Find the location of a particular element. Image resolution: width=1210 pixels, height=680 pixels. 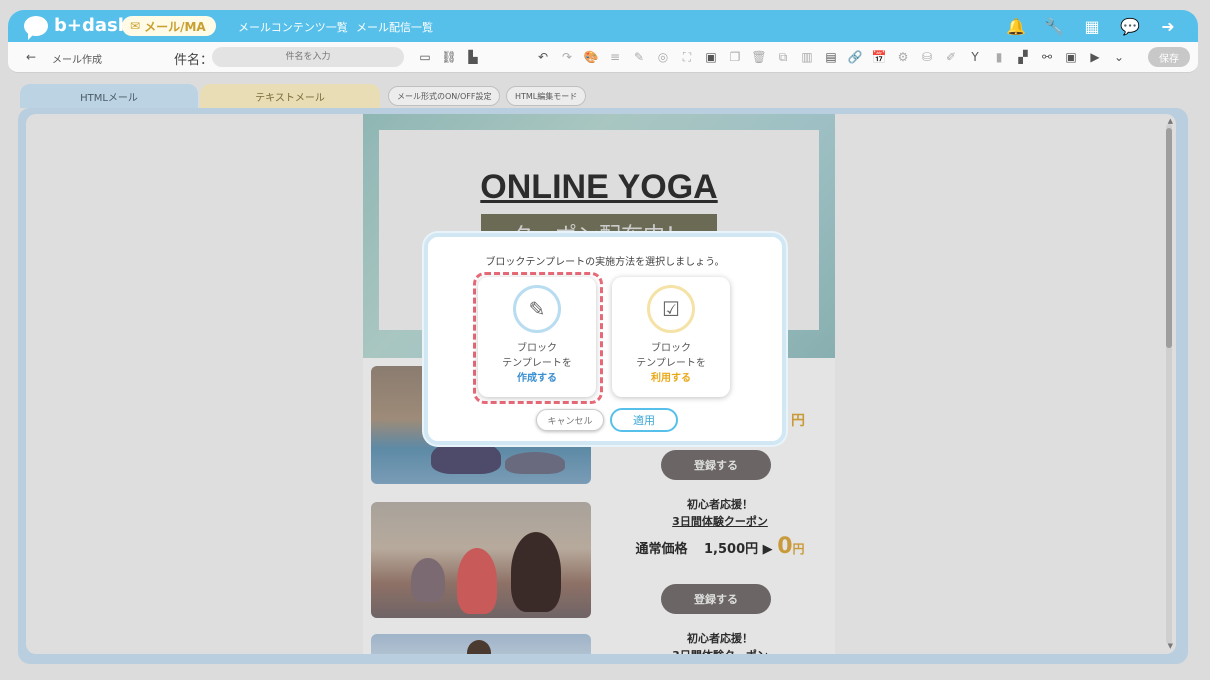

tab-html-mail: HTMLメール is located at coordinates (109, 96).